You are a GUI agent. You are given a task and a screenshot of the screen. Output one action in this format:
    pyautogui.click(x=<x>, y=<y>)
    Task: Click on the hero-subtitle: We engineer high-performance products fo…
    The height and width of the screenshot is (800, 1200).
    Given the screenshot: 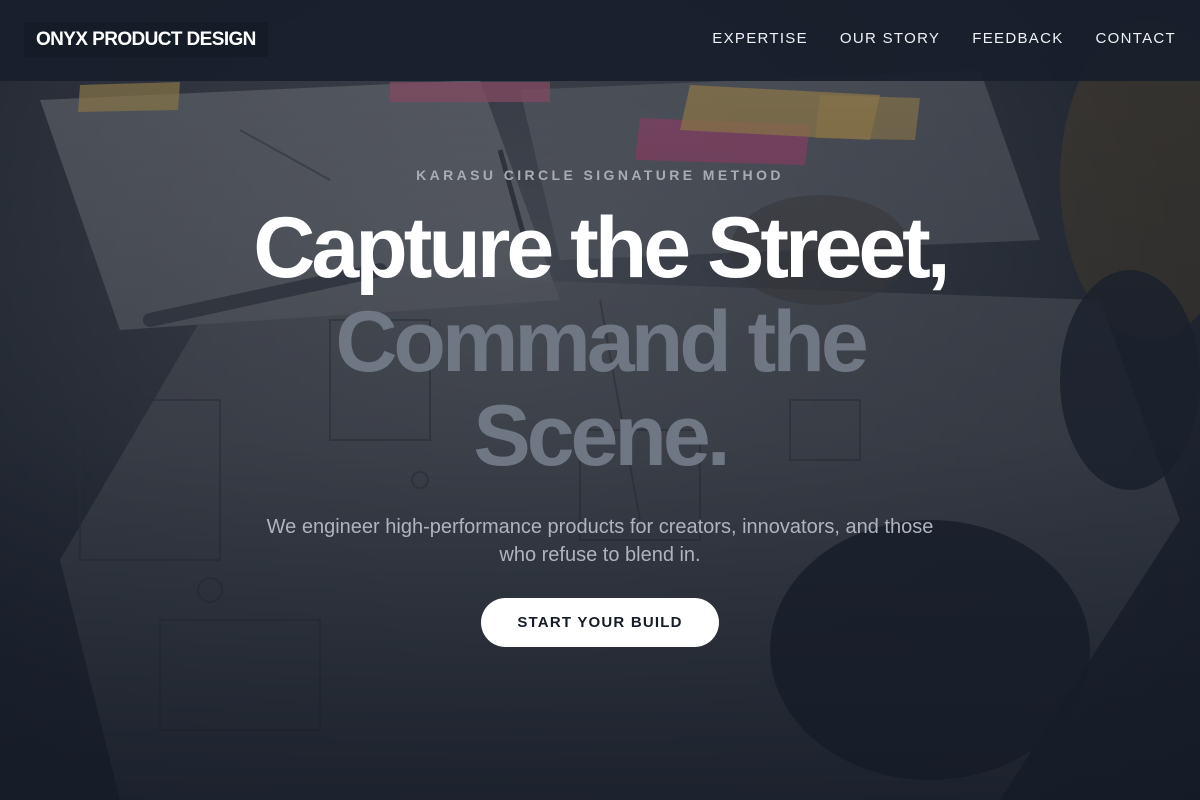 What is the action you would take?
    pyautogui.click(x=600, y=541)
    